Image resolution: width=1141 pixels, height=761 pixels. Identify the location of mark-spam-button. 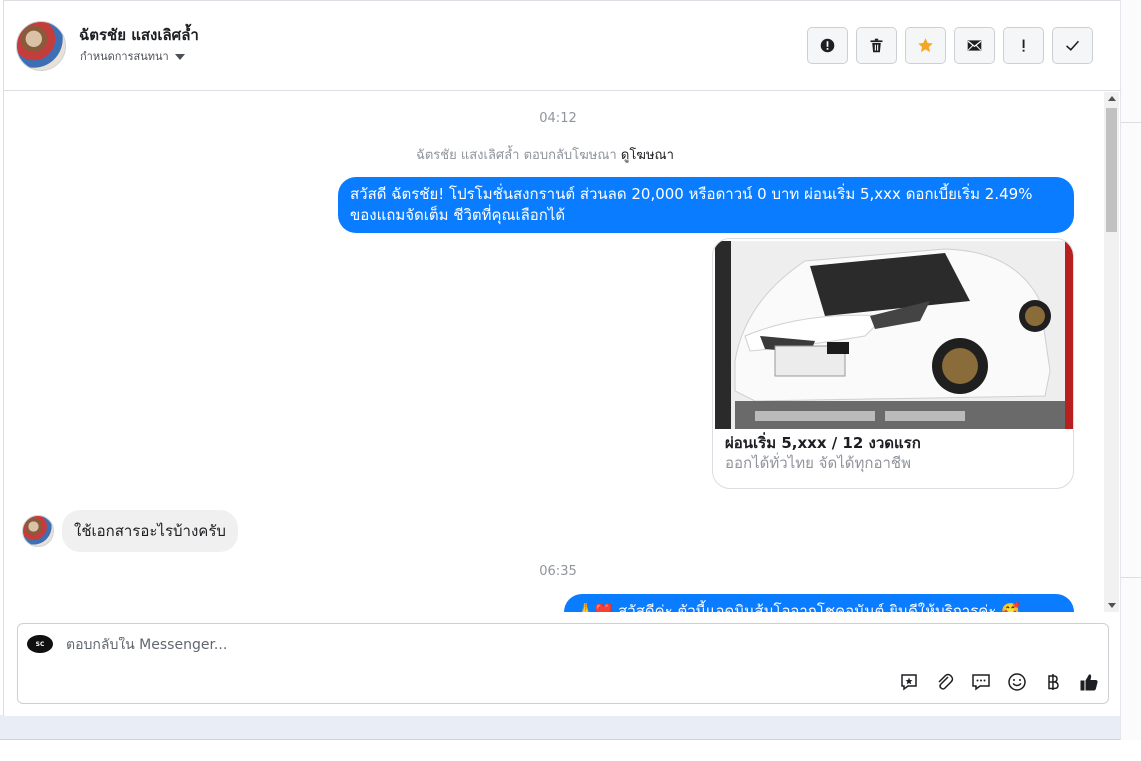
(827, 45).